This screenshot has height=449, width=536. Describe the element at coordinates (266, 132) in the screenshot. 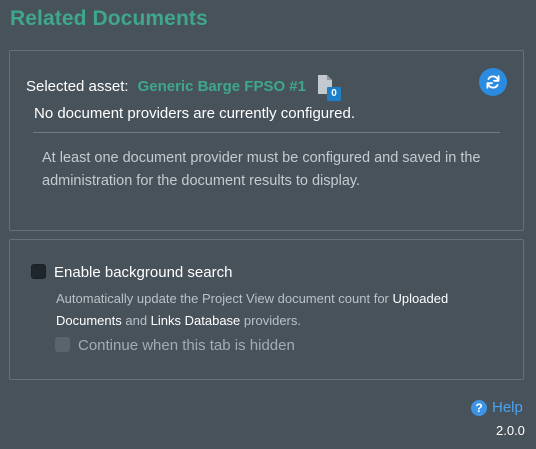

I see `divider` at that location.